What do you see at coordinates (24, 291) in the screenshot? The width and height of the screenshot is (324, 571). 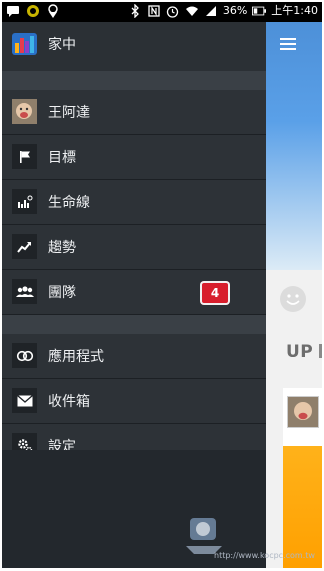 I see `team-icon` at bounding box center [24, 291].